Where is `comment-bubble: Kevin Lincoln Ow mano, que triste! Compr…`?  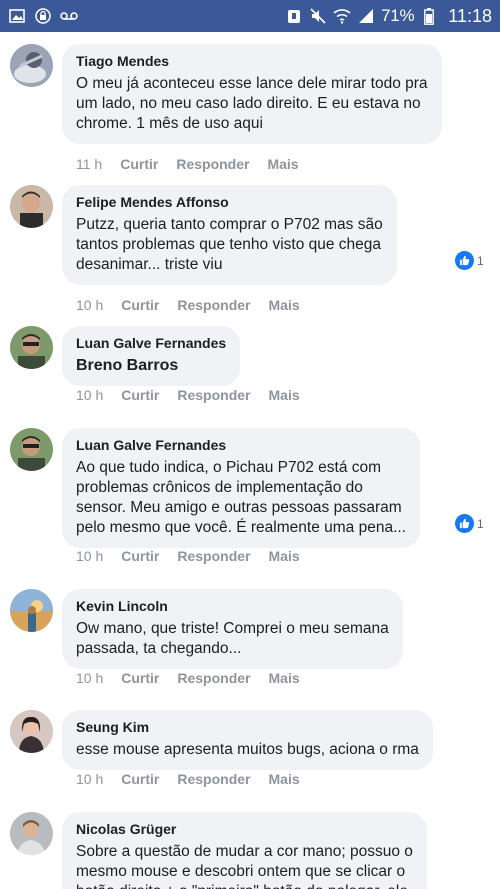 comment-bubble: Kevin Lincoln Ow mano, que triste! Compr… is located at coordinates (232, 629).